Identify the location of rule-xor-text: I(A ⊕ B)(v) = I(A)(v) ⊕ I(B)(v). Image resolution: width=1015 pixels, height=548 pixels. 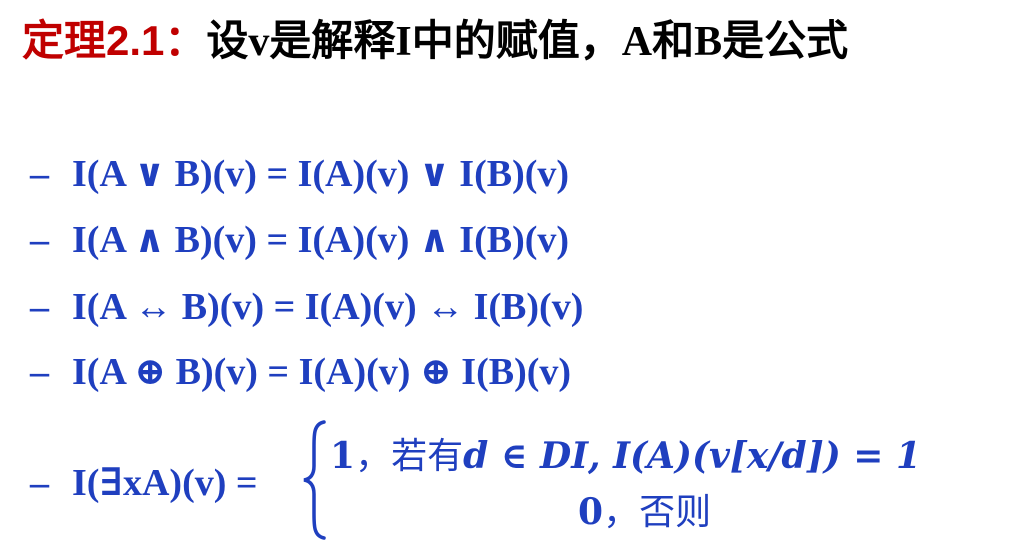
(322, 372).